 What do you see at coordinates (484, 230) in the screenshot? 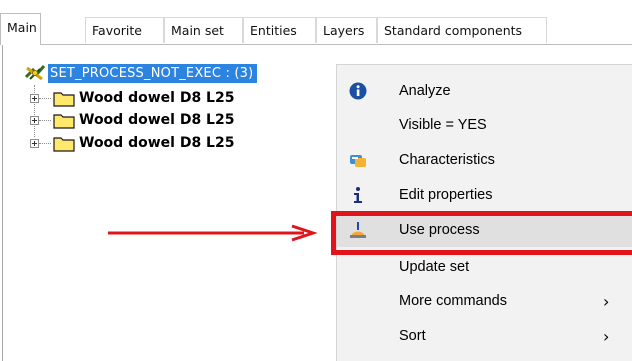
I see `menu-item-use-process: Use process` at bounding box center [484, 230].